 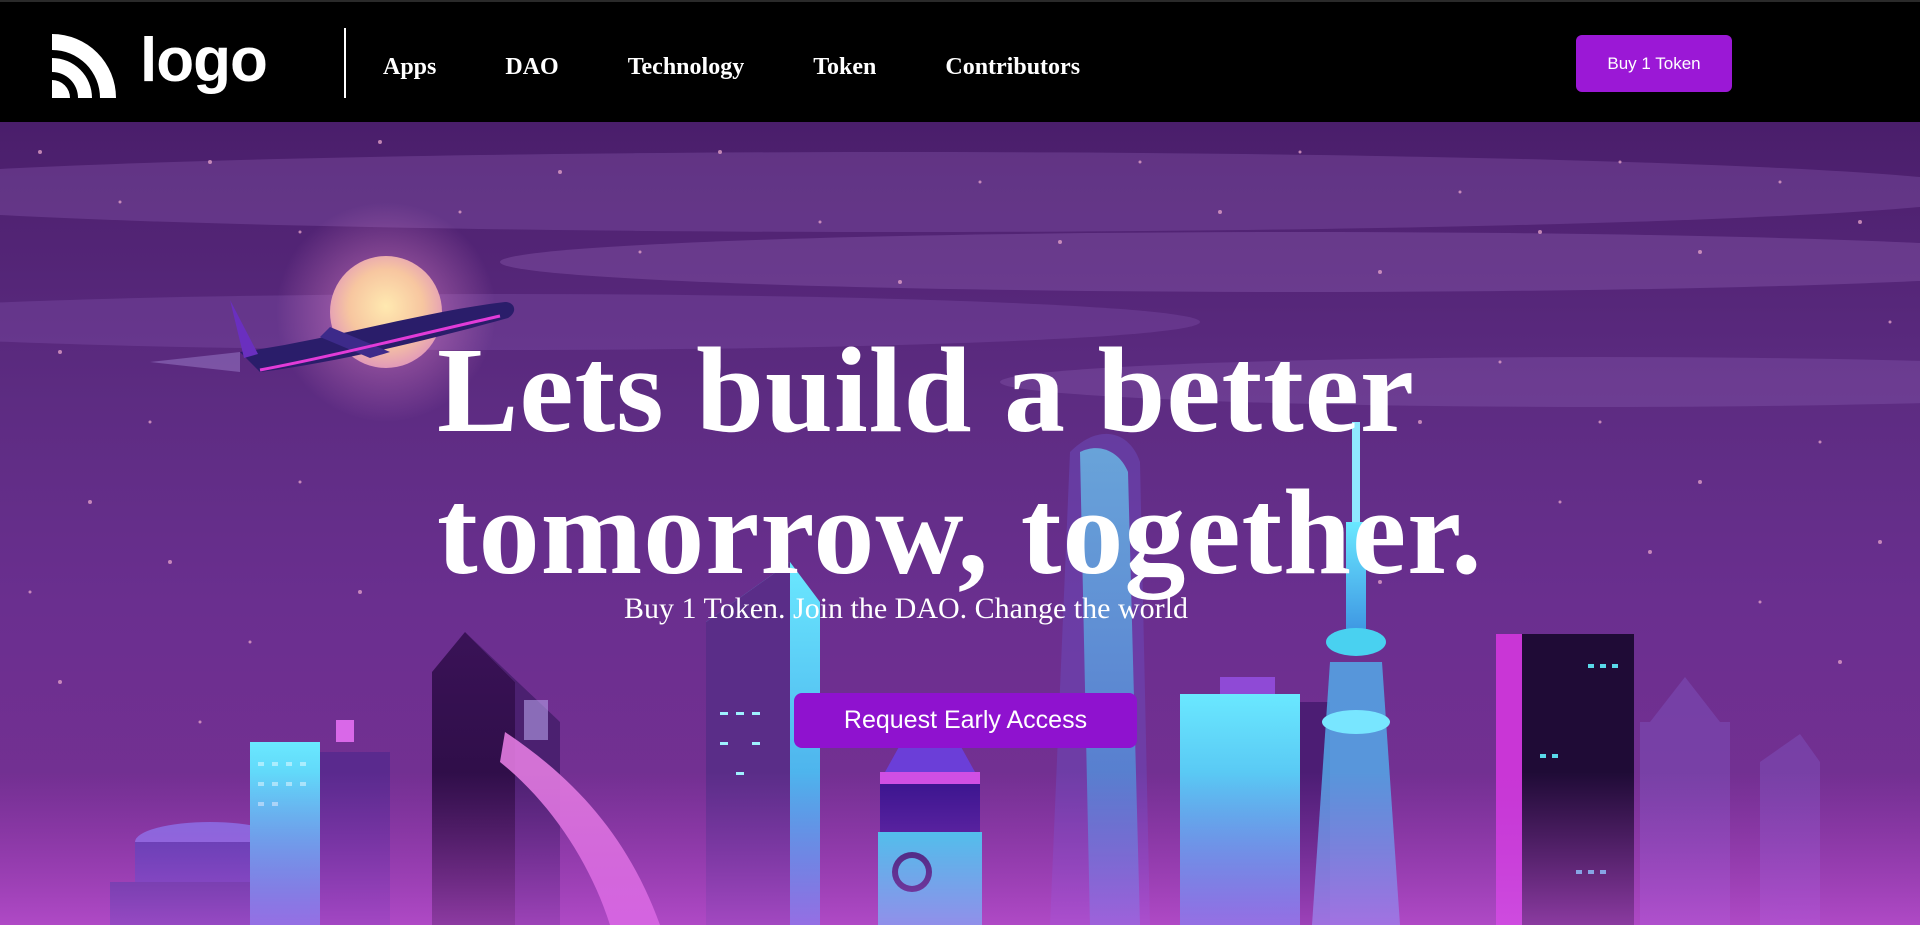 What do you see at coordinates (926, 390) in the screenshot?
I see `hero-headline-line-1: Lets build a better` at bounding box center [926, 390].